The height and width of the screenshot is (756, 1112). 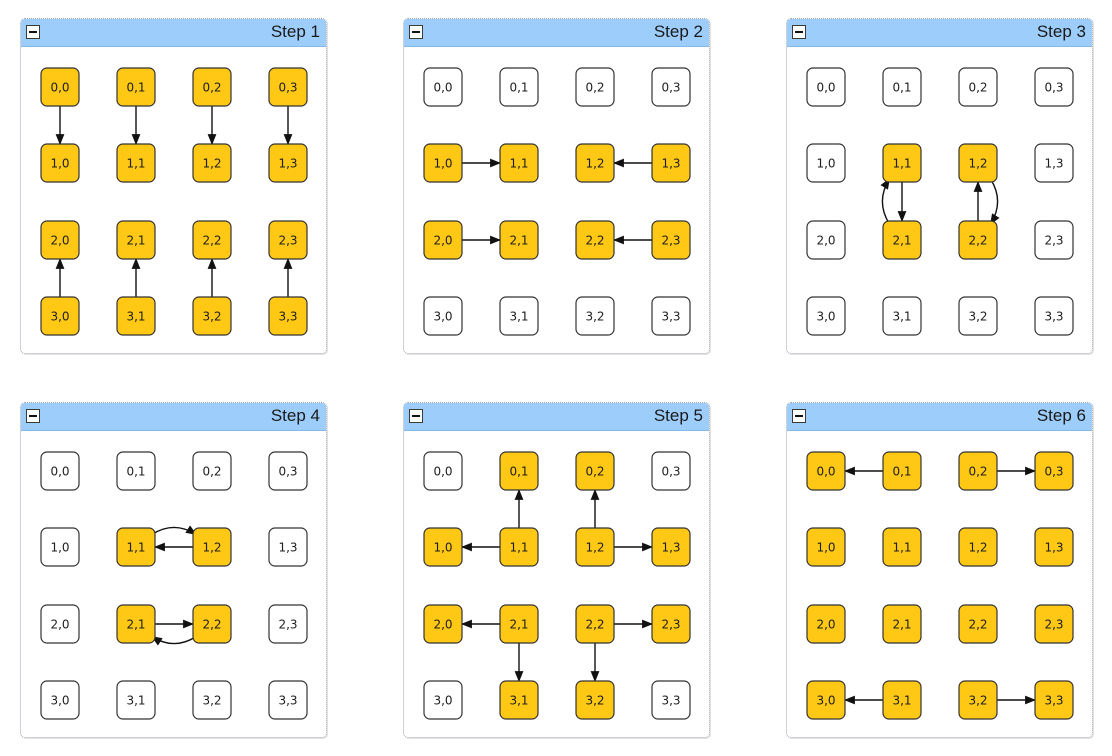 What do you see at coordinates (978, 471) in the screenshot?
I see `grid-node: 0,2` at bounding box center [978, 471].